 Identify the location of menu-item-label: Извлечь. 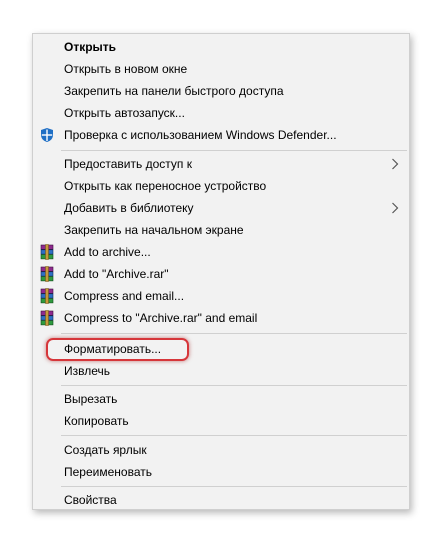
(87, 371).